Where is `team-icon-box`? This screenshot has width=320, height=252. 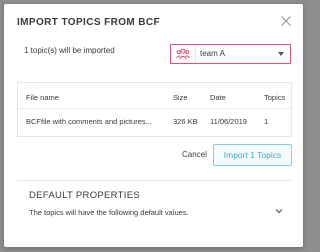
team-icon-box is located at coordinates (183, 54).